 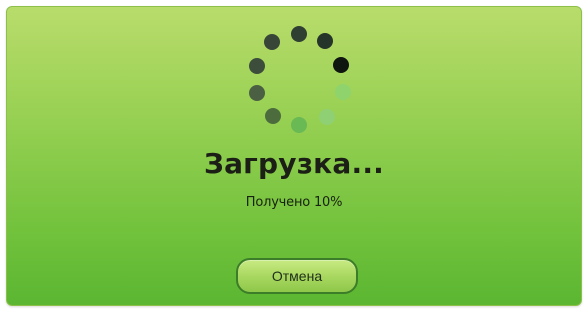 I want to click on progress-status: Получено 10%, so click(x=294, y=202).